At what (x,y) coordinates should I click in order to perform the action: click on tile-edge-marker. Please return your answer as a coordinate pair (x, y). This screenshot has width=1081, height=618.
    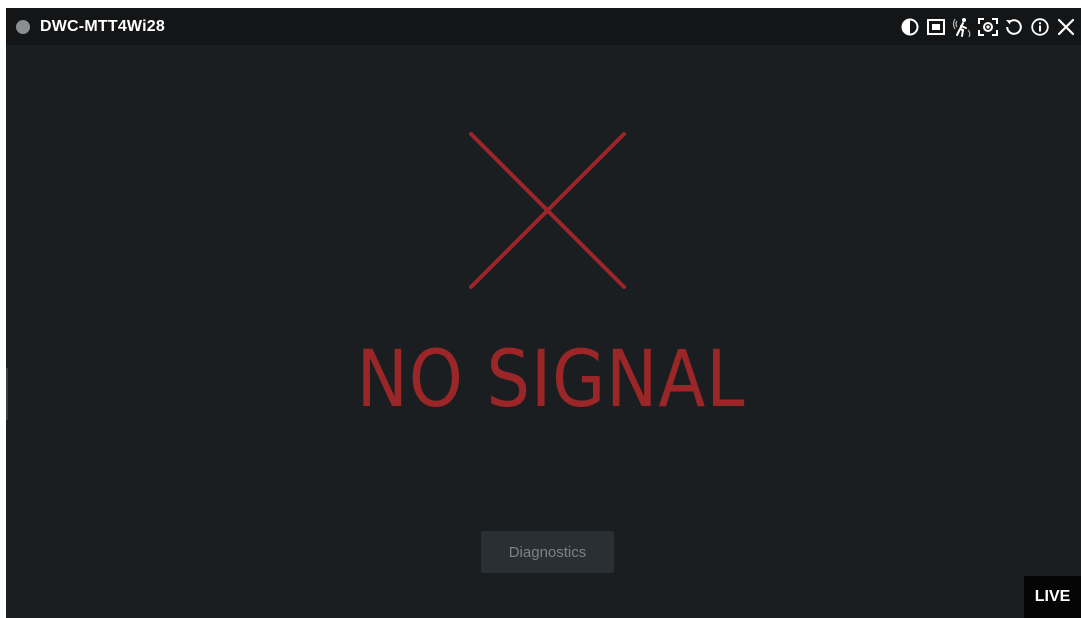
    Looking at the image, I should click on (7, 394).